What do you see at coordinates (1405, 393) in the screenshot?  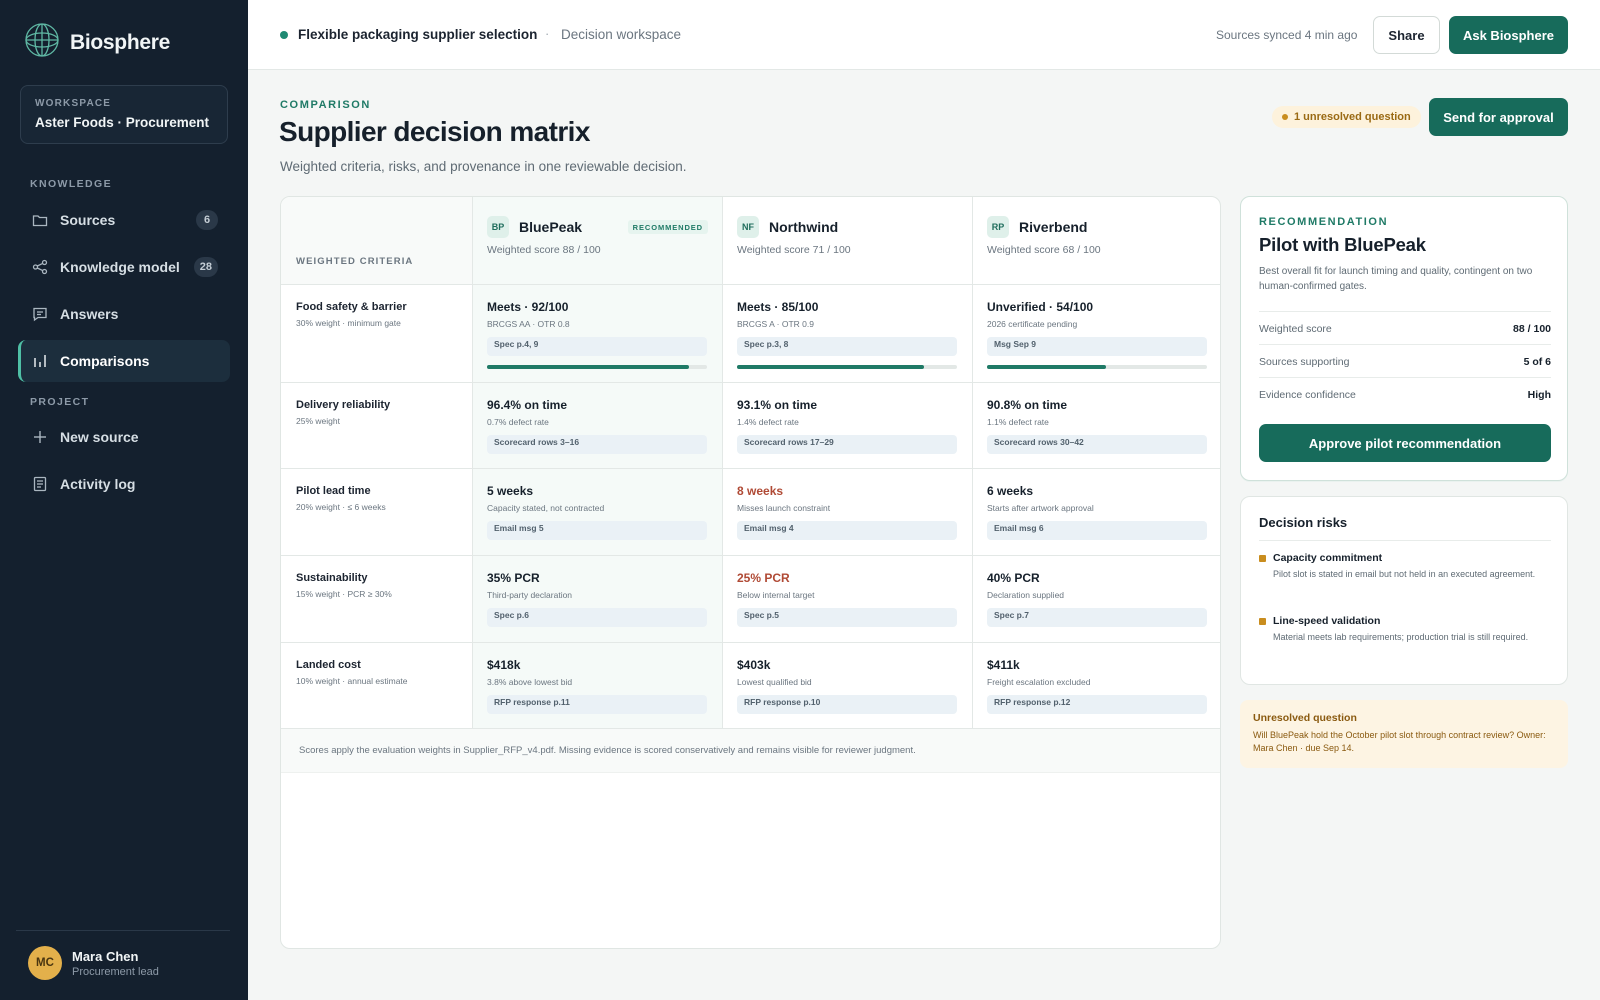 I see `stat-row: Evidence confidence High` at bounding box center [1405, 393].